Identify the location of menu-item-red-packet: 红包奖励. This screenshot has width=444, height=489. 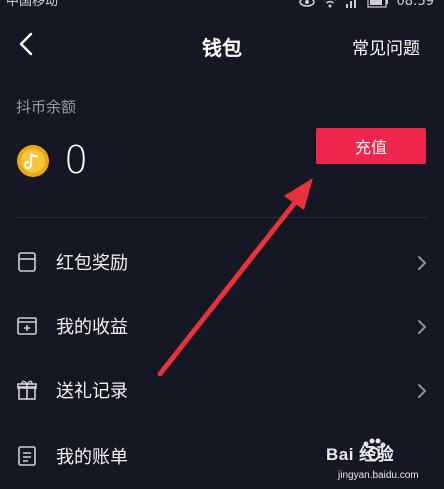
(222, 262).